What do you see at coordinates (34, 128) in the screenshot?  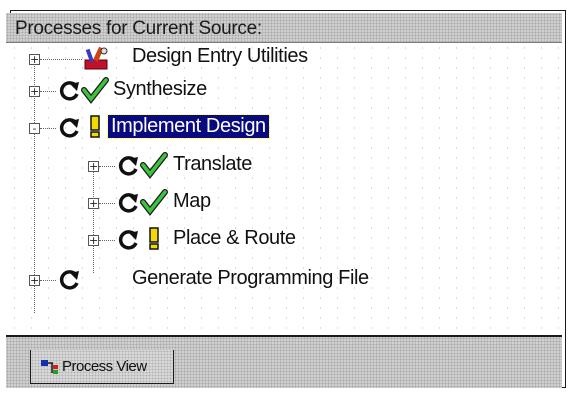 I see `collapse-toggle: -` at bounding box center [34, 128].